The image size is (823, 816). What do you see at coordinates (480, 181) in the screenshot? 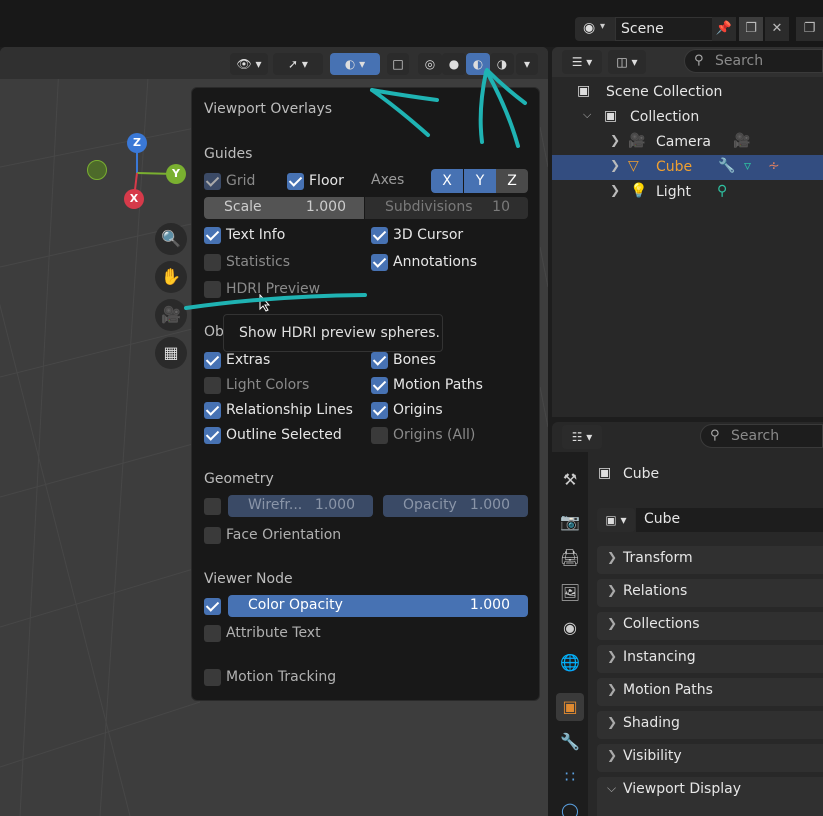
I see `axis-y-toggle: Y` at bounding box center [480, 181].